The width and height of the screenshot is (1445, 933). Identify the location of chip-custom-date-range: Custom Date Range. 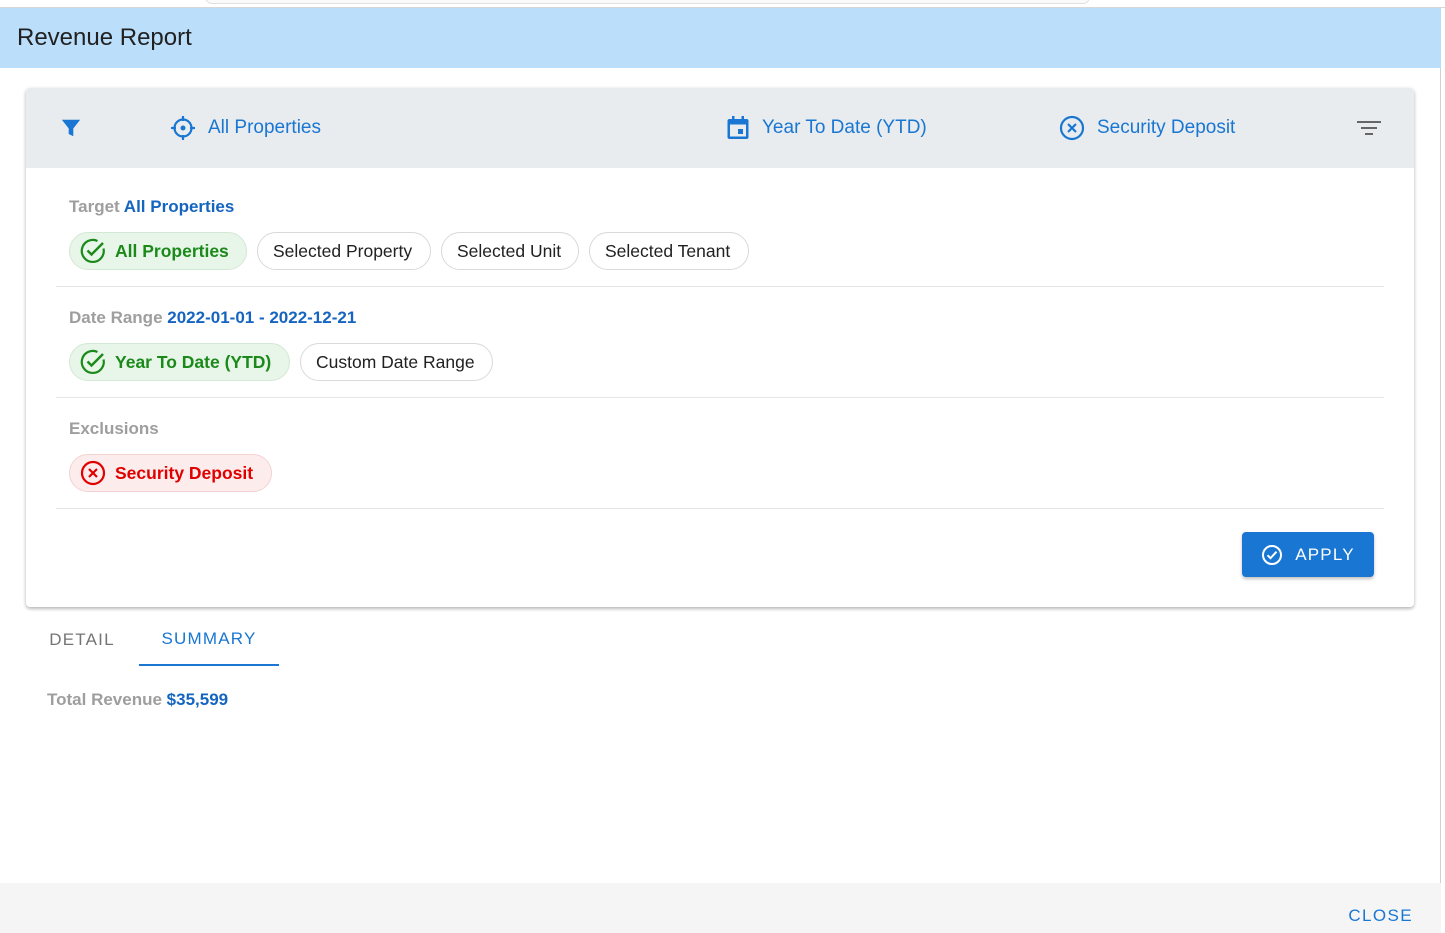
(396, 362).